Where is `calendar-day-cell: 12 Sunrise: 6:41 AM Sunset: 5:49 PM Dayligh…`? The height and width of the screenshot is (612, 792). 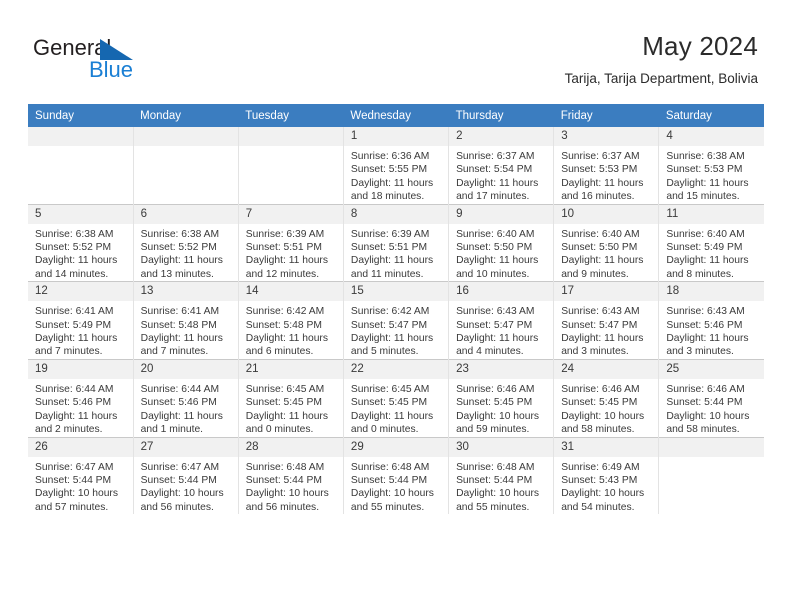
calendar-day-cell: 12 Sunrise: 6:41 AM Sunset: 5:49 PM Dayligh… is located at coordinates (81, 320).